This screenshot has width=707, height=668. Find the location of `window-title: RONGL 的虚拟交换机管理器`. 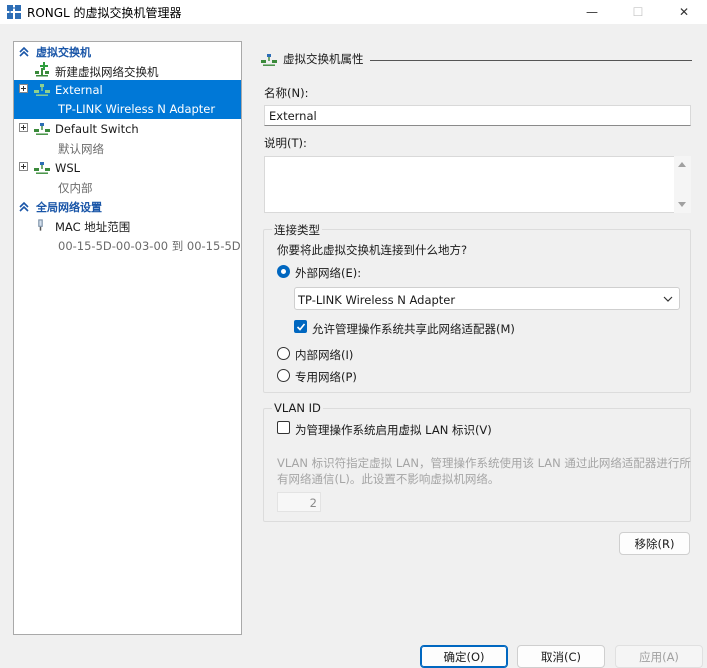

window-title: RONGL 的虚拟交换机管理器 is located at coordinates (104, 12).